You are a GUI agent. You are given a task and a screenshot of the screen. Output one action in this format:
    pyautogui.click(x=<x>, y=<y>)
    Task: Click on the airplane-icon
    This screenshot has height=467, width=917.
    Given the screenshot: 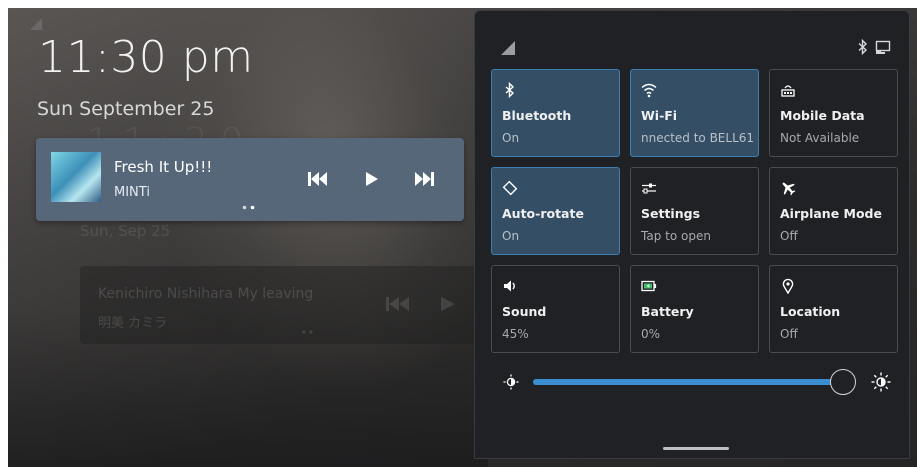 What is the action you would take?
    pyautogui.click(x=789, y=189)
    